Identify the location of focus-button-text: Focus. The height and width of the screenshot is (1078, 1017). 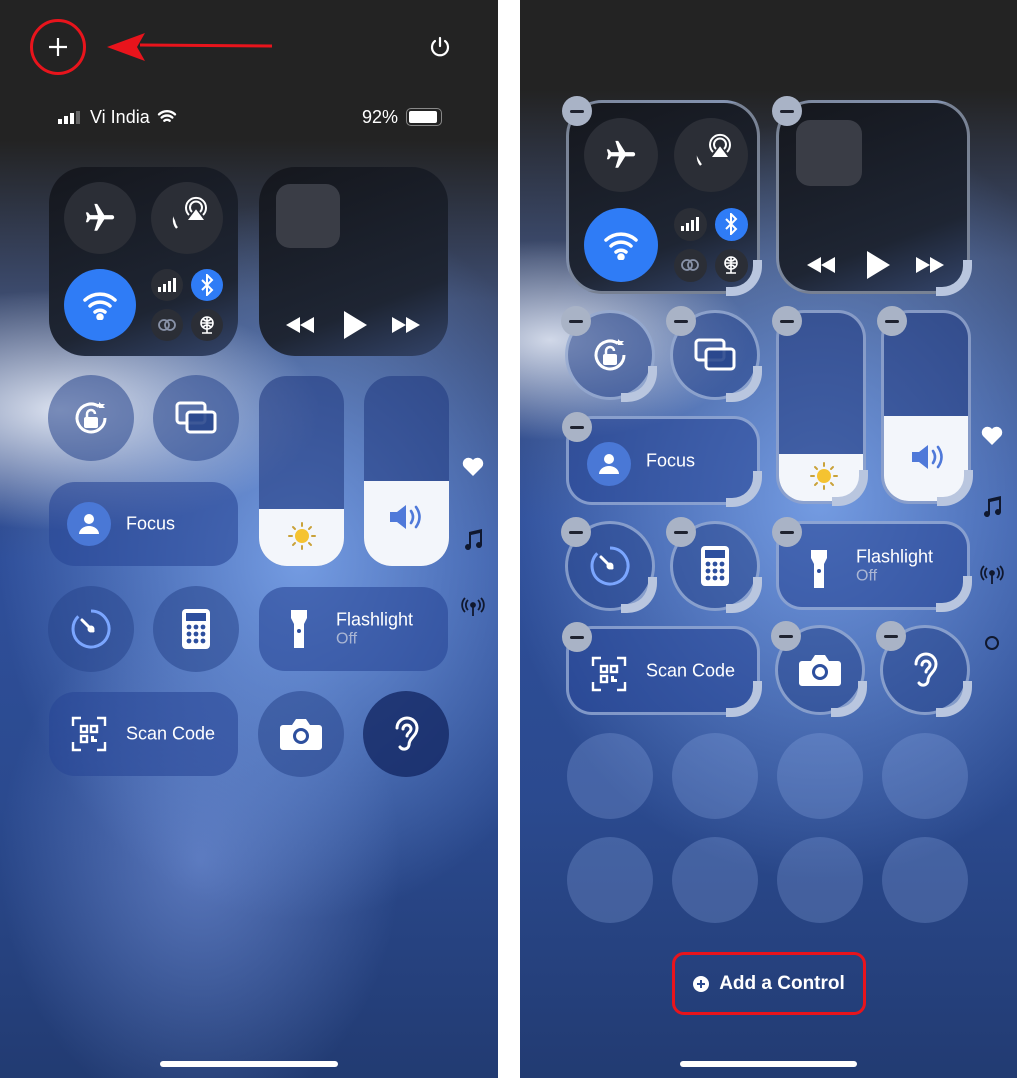
(670, 460).